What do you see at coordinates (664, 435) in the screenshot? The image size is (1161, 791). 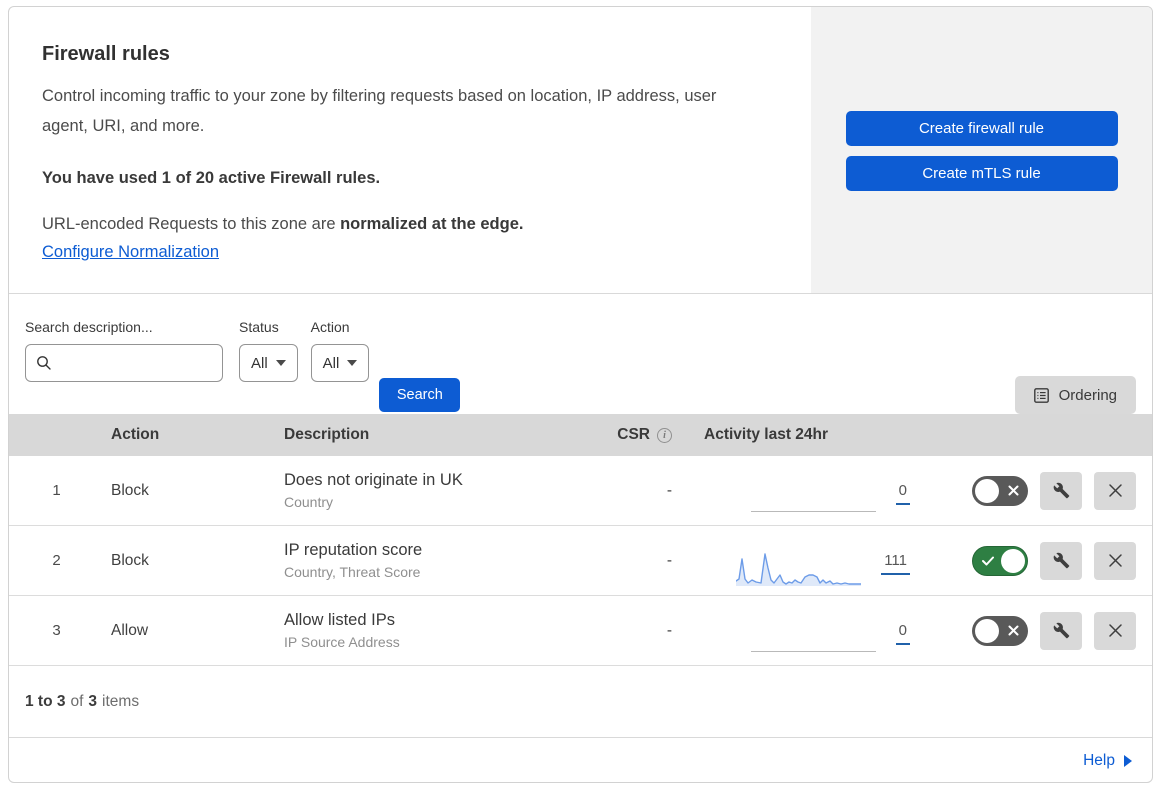 I see `info-icon: i` at bounding box center [664, 435].